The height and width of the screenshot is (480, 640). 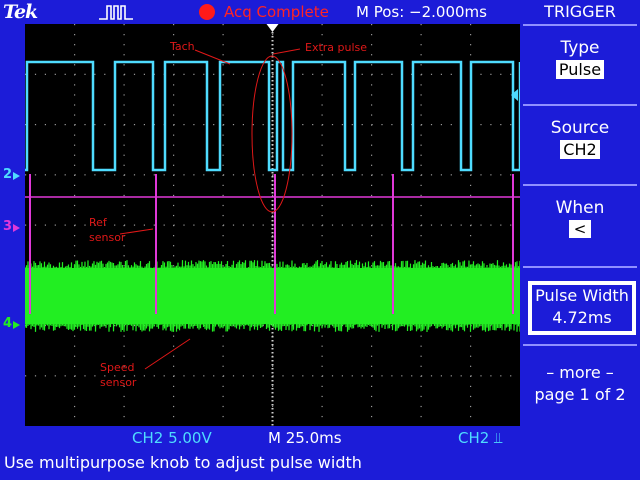 I want to click on extra-pulse-leader, so click(x=286, y=51).